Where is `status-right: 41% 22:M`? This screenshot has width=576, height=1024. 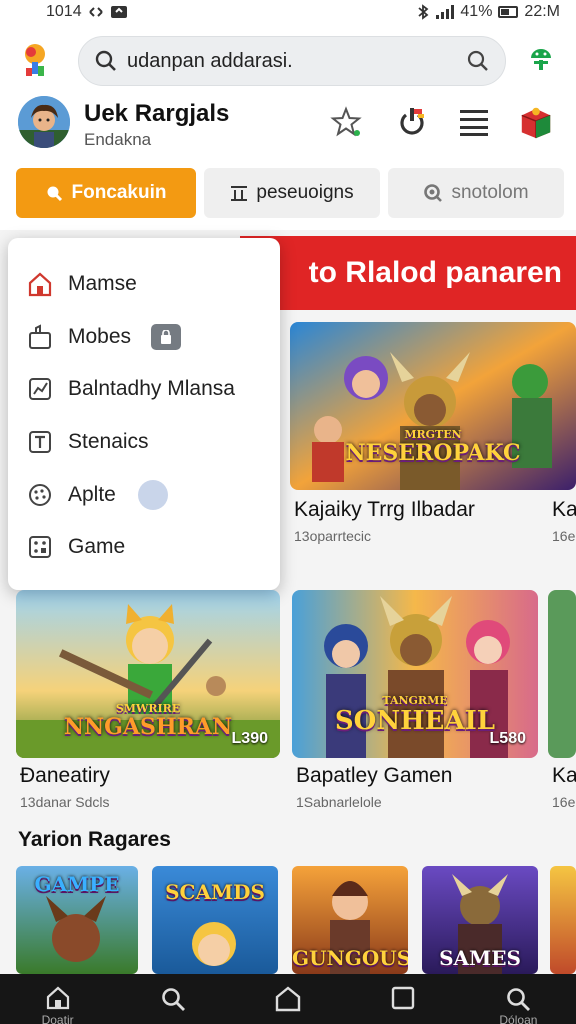
status-right: 41% 22:M is located at coordinates (488, 12).